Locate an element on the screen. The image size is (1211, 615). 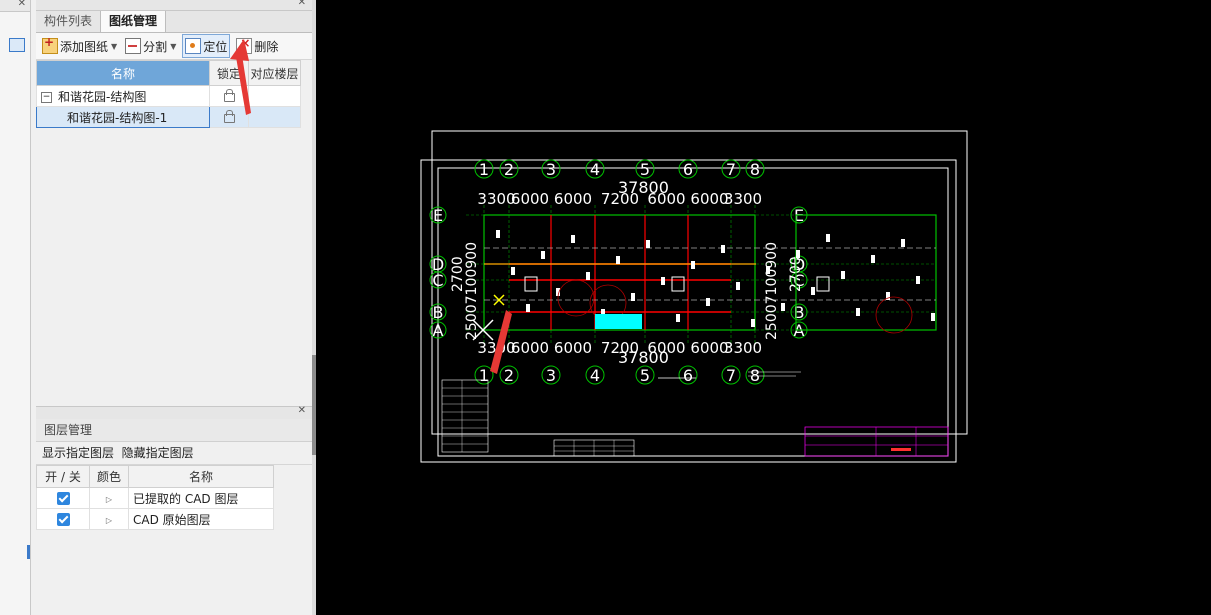
arc-mark is located at coordinates (576, 298).